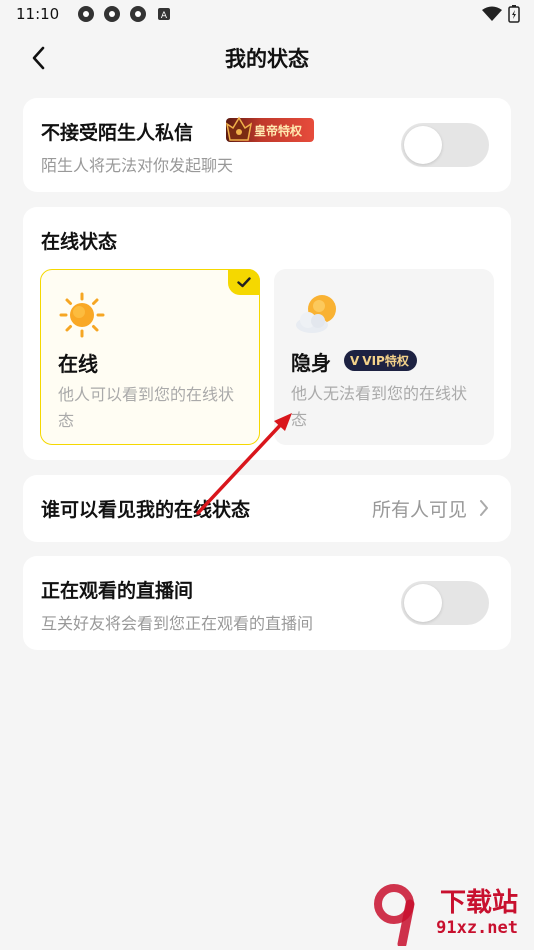  I want to click on wifi-icon, so click(492, 13).